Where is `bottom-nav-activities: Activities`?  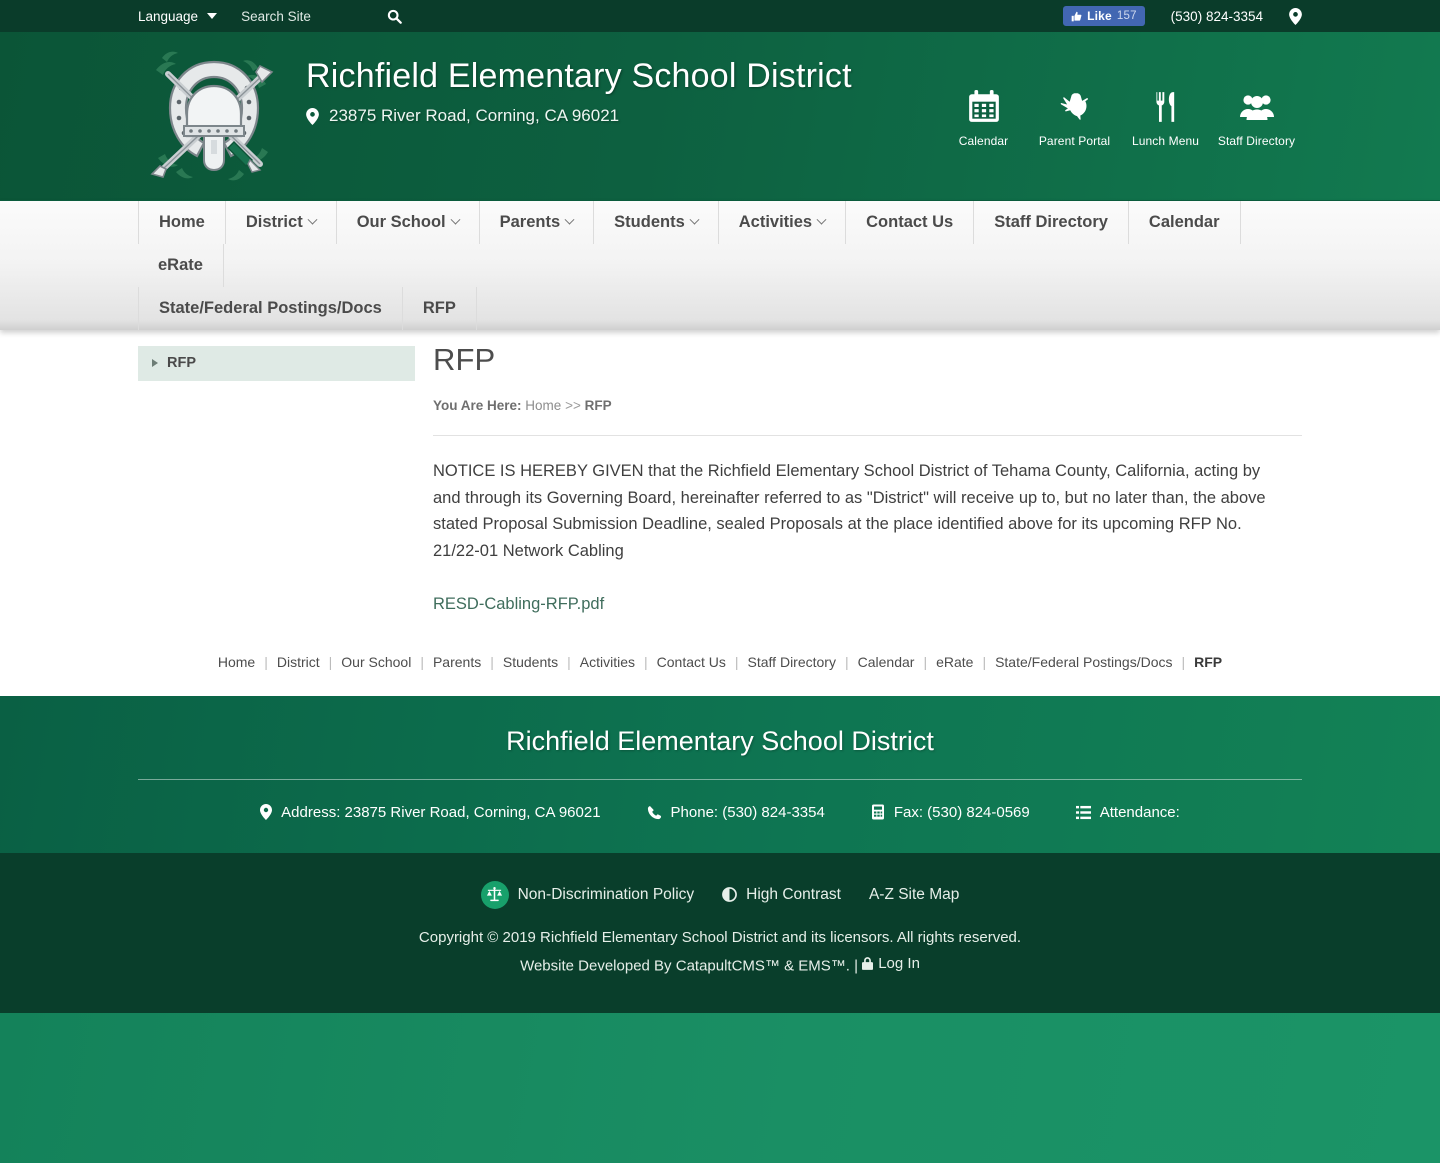 bottom-nav-activities: Activities is located at coordinates (607, 662).